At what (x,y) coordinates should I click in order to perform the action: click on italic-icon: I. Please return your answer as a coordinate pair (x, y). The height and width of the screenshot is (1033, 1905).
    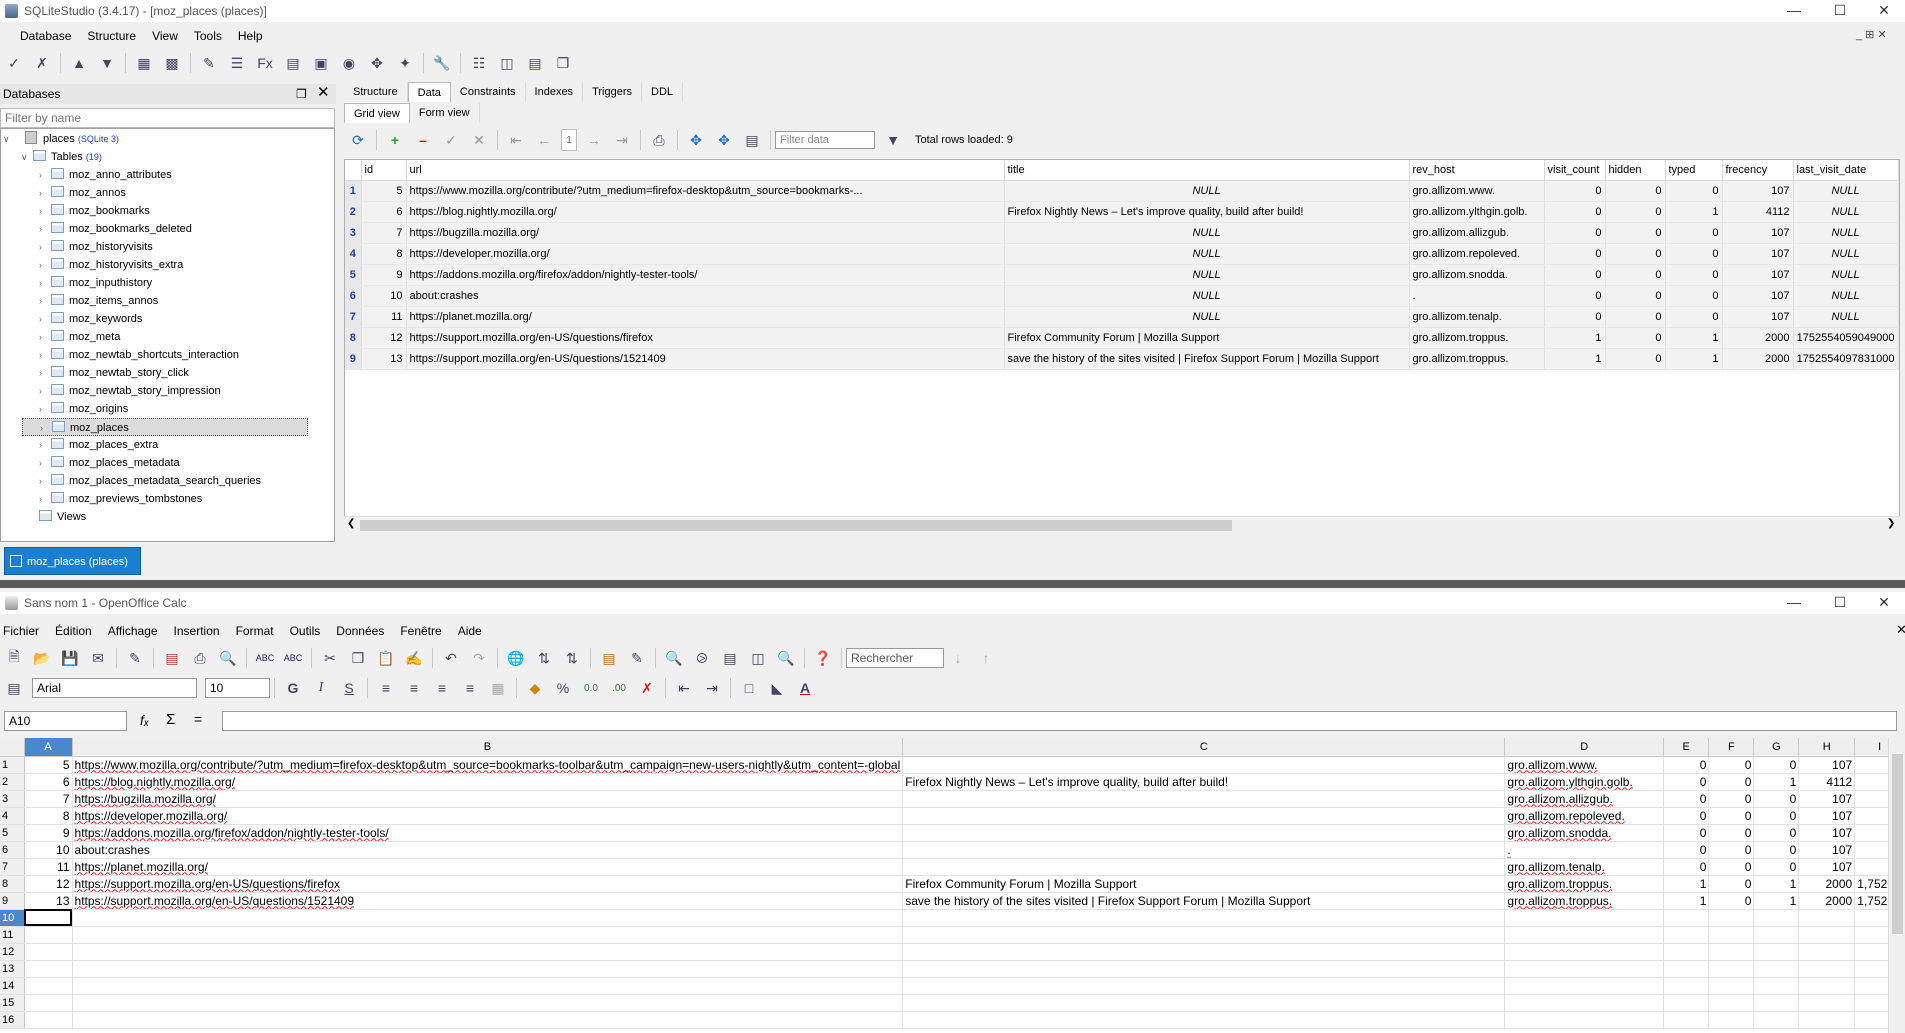
    Looking at the image, I should click on (321, 688).